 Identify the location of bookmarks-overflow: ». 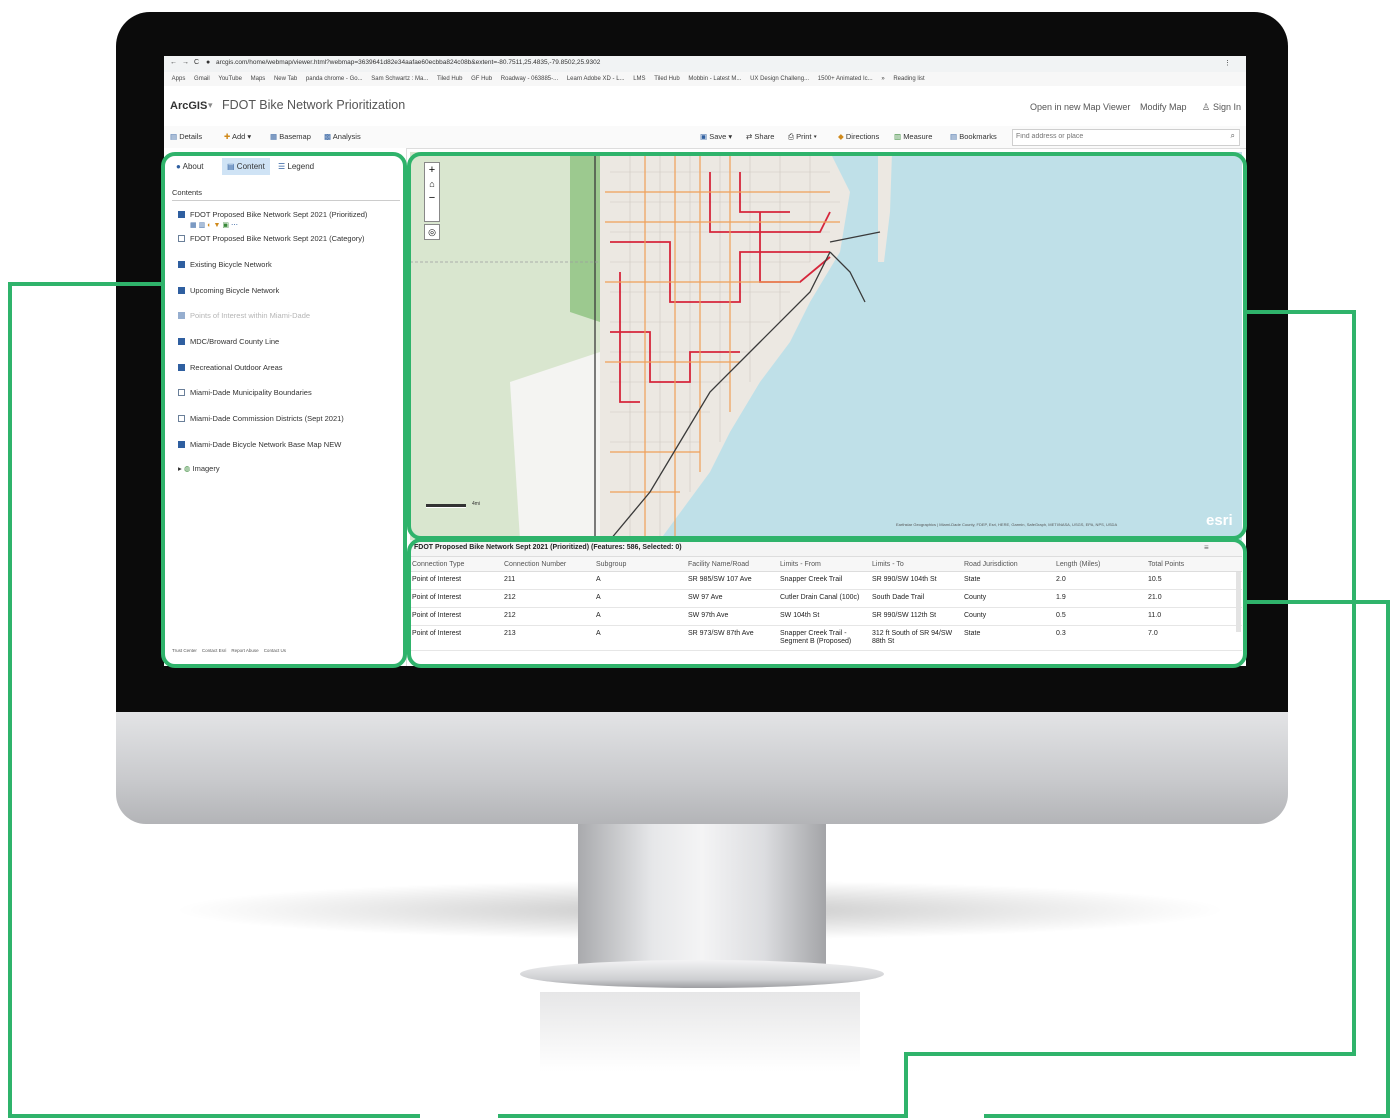
(882, 79).